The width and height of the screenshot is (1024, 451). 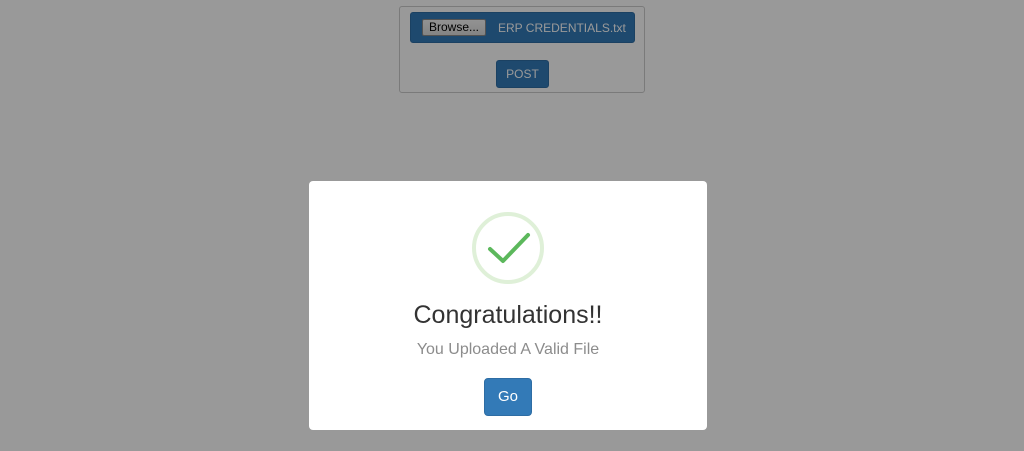 I want to click on go-button: Go, so click(x=508, y=397).